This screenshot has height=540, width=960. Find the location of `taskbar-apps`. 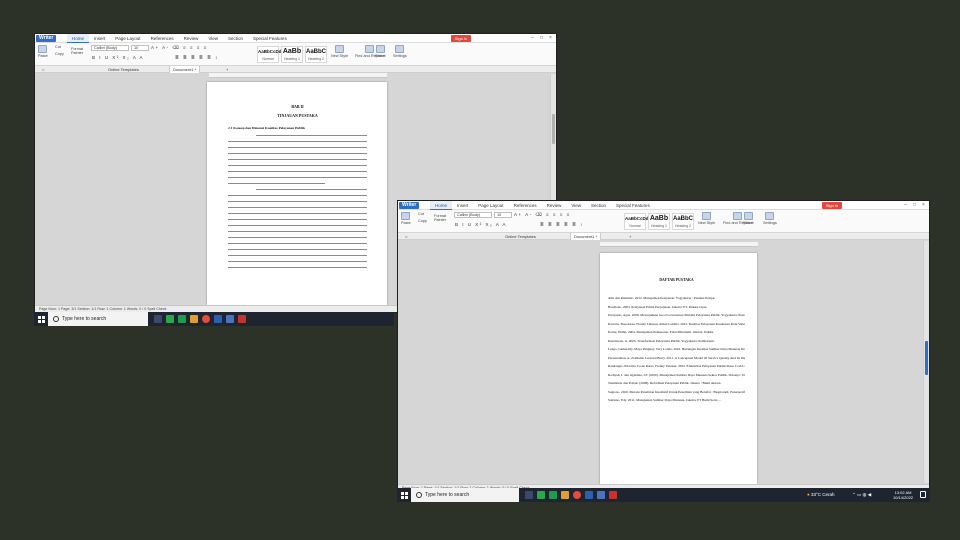

taskbar-apps is located at coordinates (200, 319).